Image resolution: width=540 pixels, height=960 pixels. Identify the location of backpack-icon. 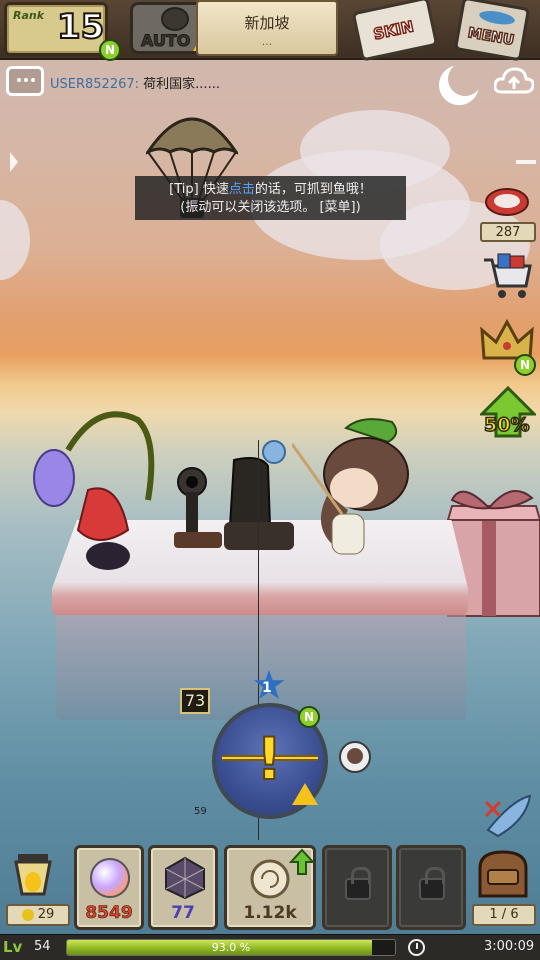
(503, 874).